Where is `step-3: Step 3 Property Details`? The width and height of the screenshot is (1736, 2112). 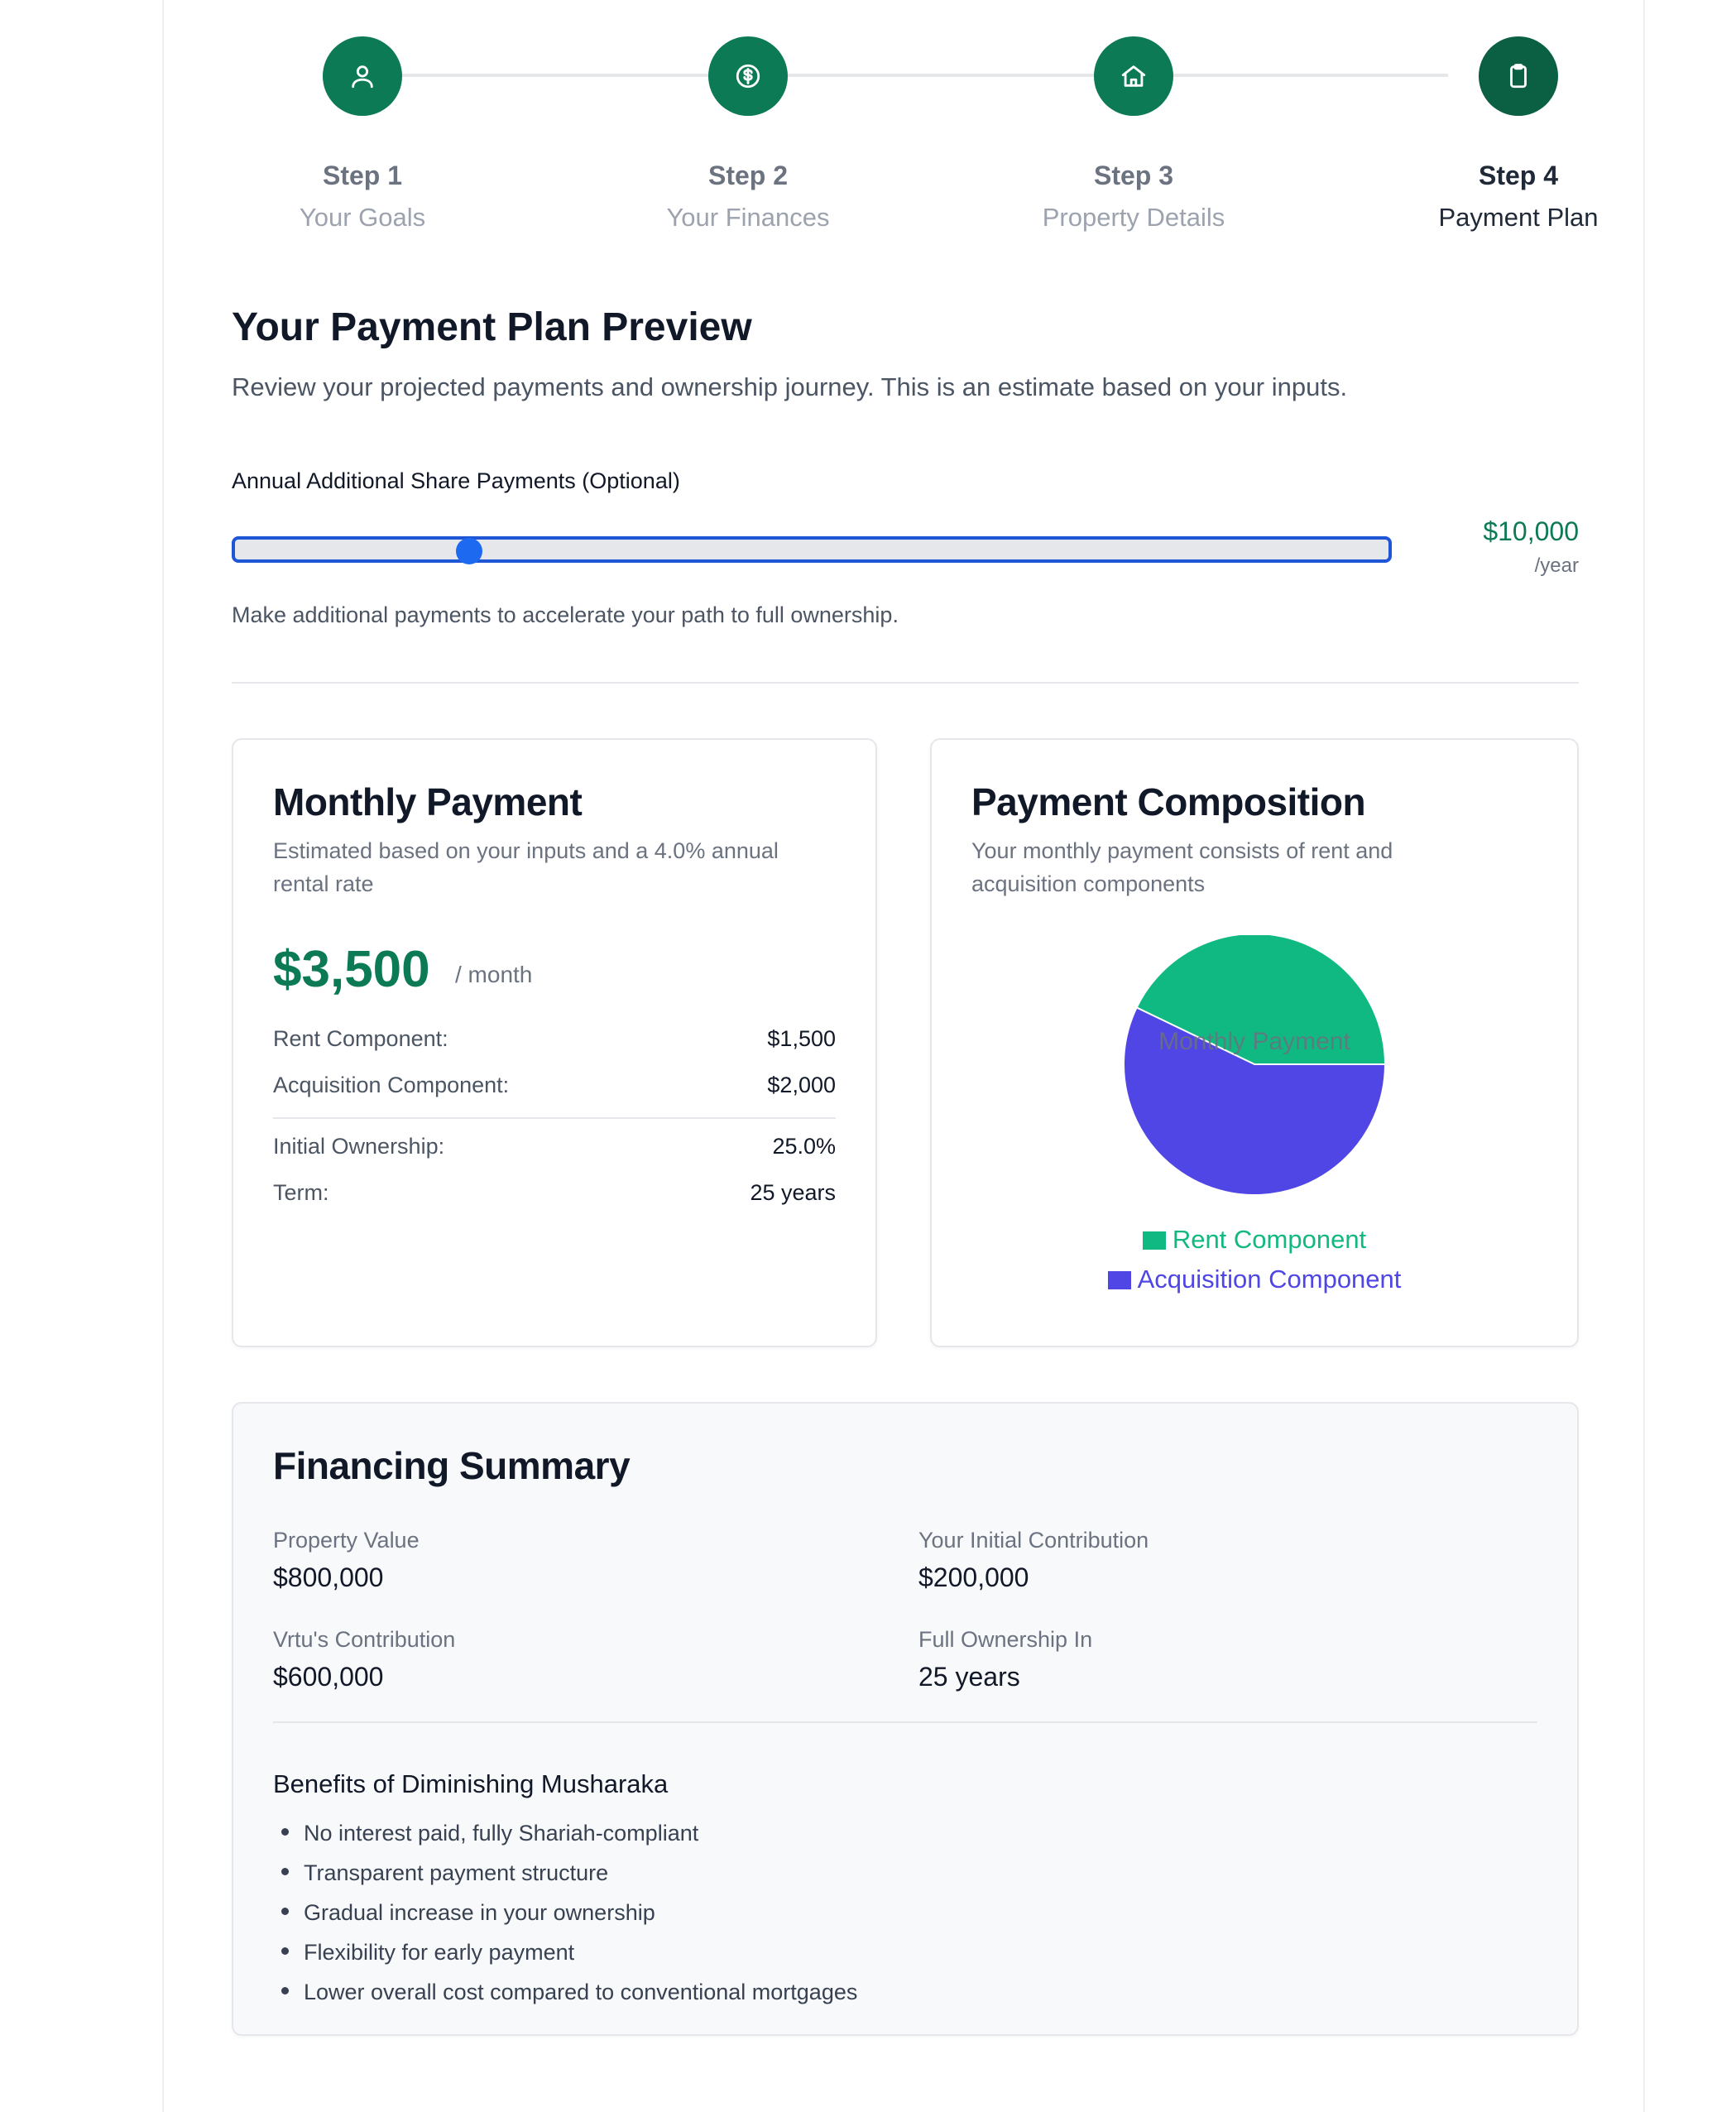 step-3: Step 3 Property Details is located at coordinates (1133, 134).